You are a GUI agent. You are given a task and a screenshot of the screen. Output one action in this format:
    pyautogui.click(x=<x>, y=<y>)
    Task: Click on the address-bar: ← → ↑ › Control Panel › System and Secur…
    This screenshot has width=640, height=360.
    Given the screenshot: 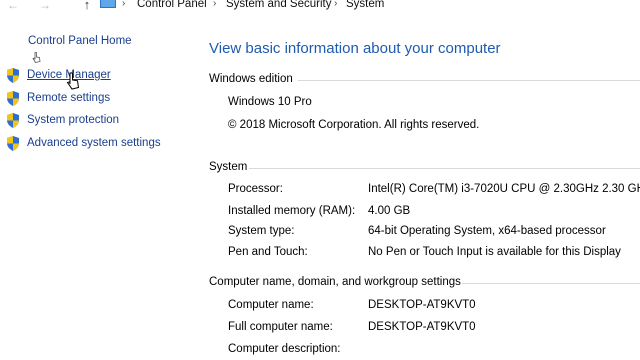 What is the action you would take?
    pyautogui.click(x=320, y=6)
    